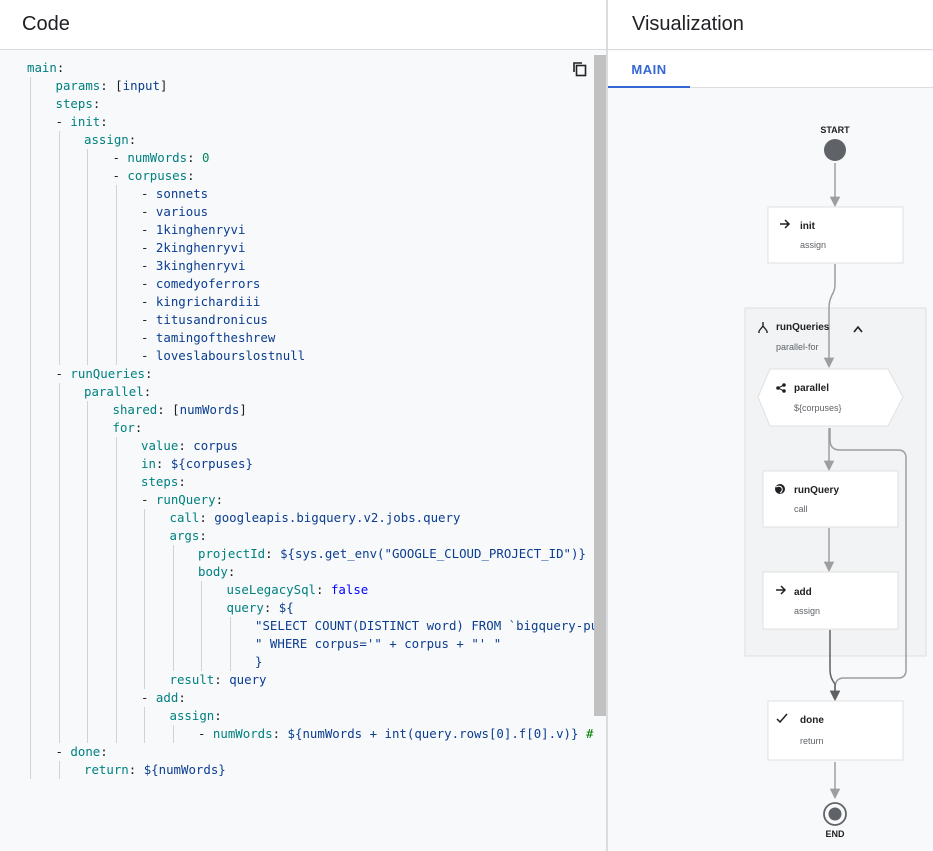  I want to click on code-line: steps:, so click(78, 104).